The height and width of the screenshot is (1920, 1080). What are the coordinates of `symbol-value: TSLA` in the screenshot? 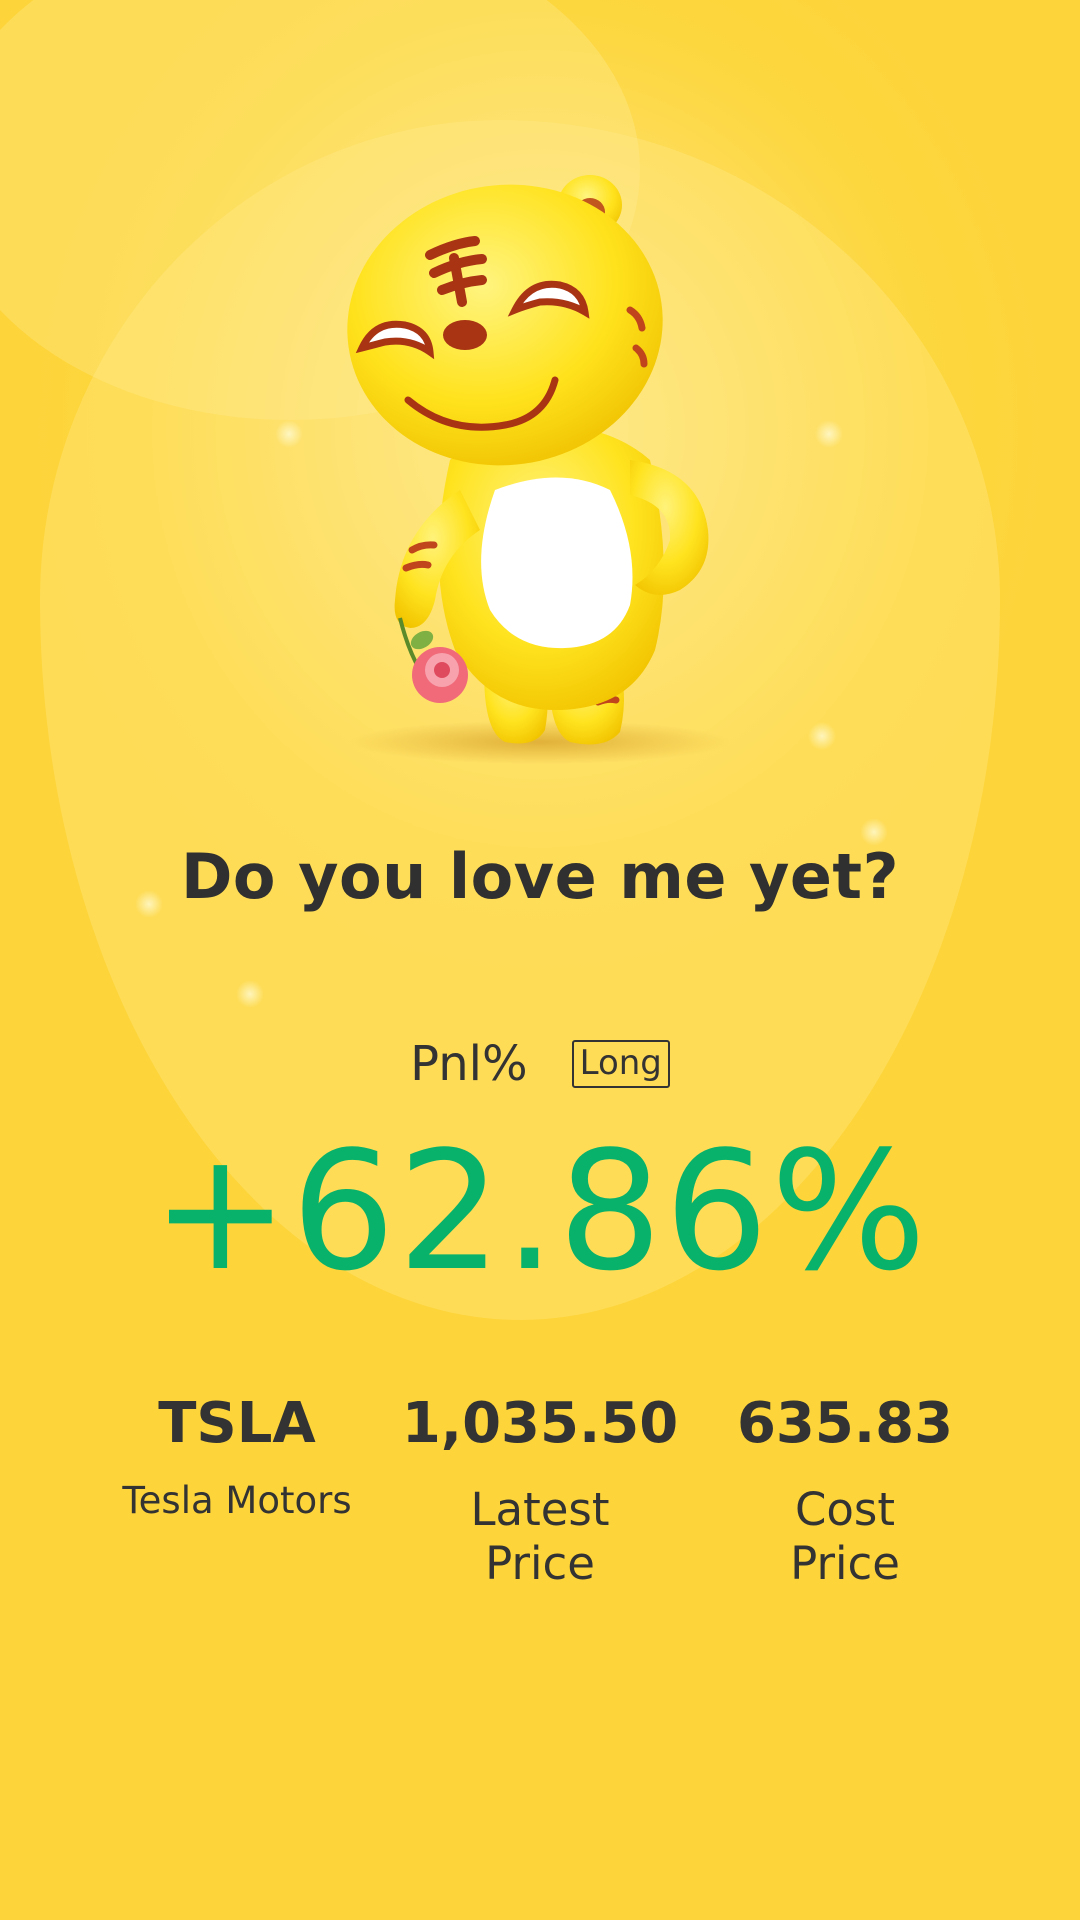 It's located at (237, 1423).